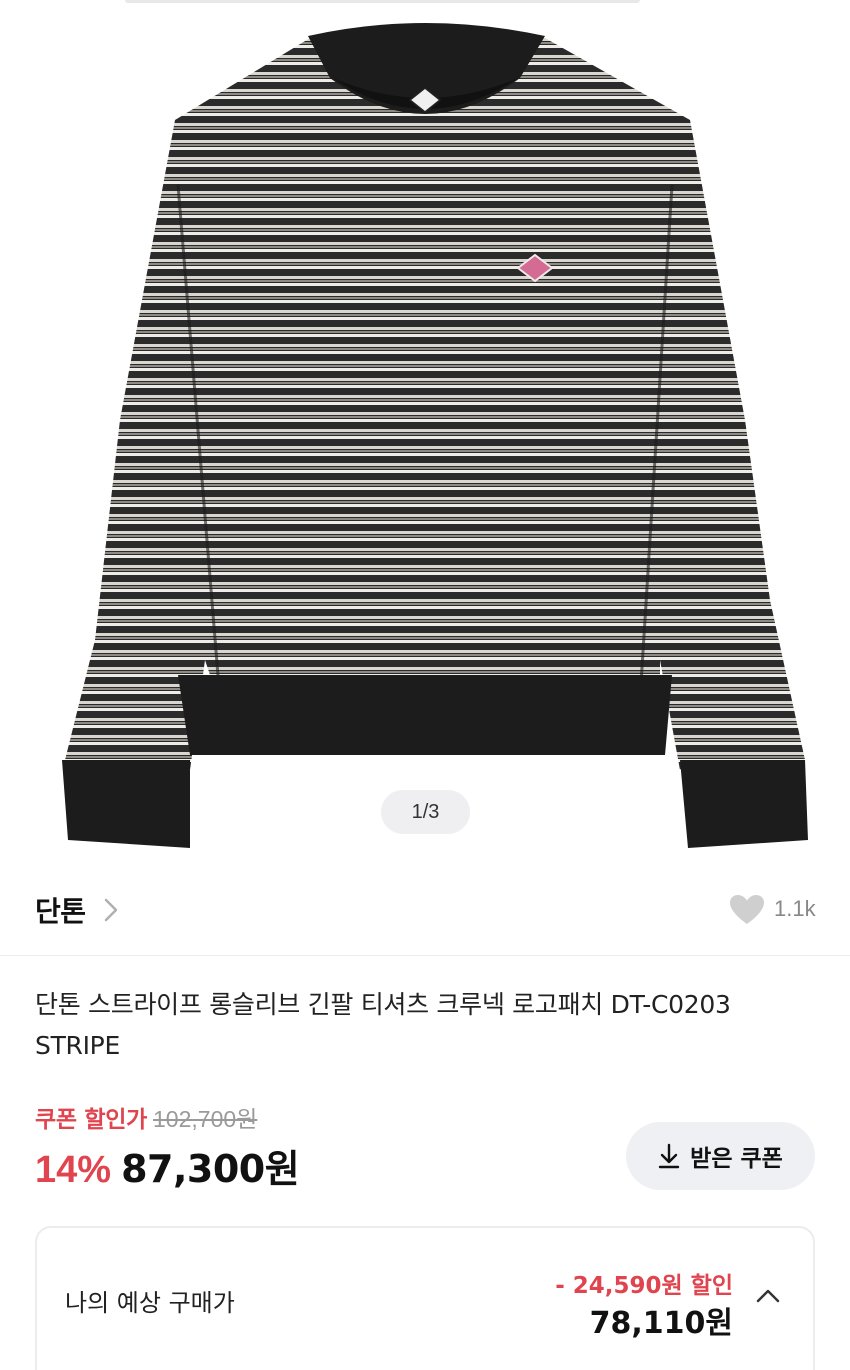 The image size is (850, 1370). Describe the element at coordinates (73, 1170) in the screenshot. I see `discount-rate: 14%` at that location.